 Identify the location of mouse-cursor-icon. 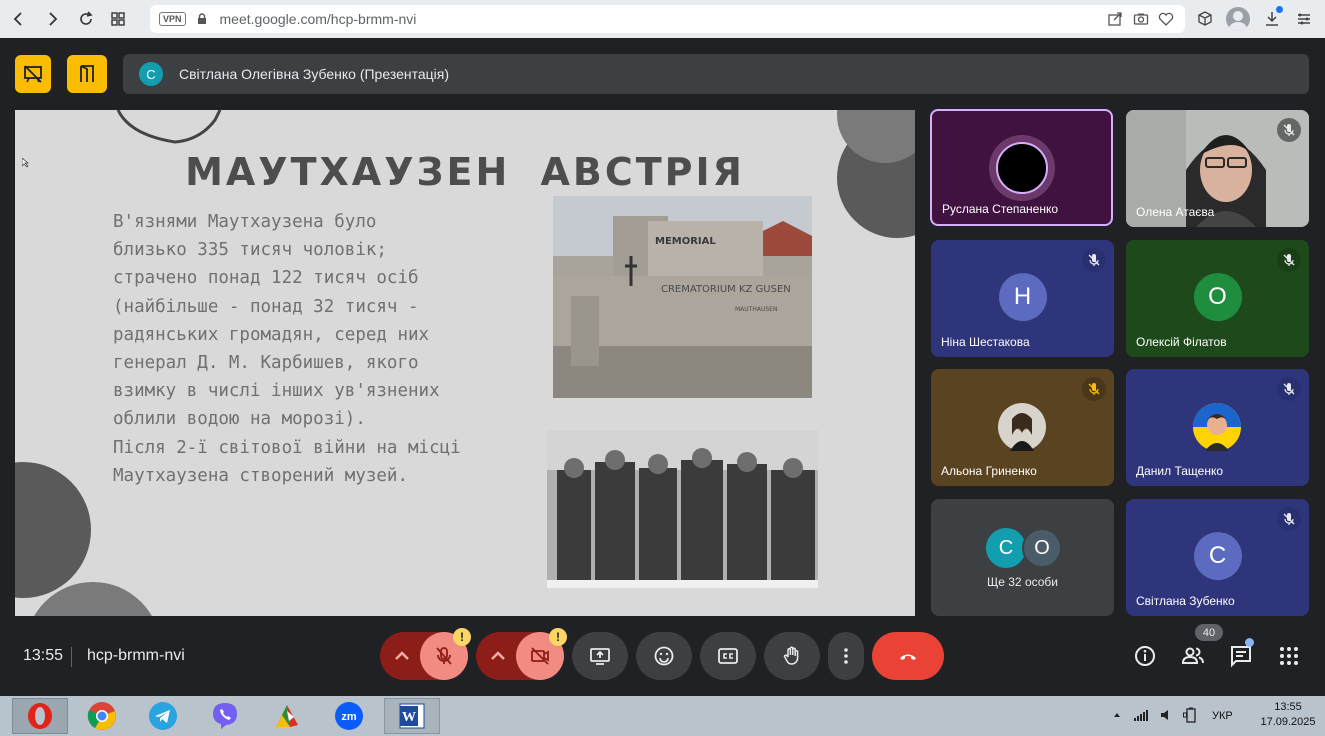
(25, 163).